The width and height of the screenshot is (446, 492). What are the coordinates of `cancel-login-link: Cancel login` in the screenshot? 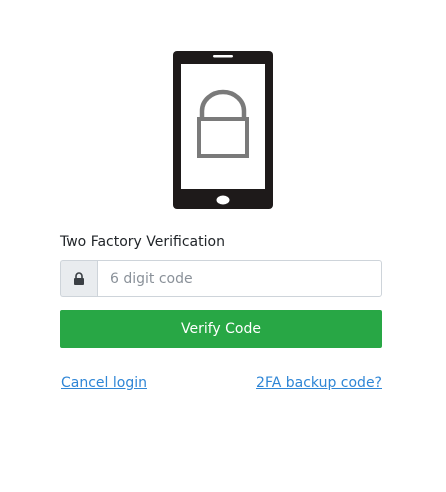 It's located at (104, 383).